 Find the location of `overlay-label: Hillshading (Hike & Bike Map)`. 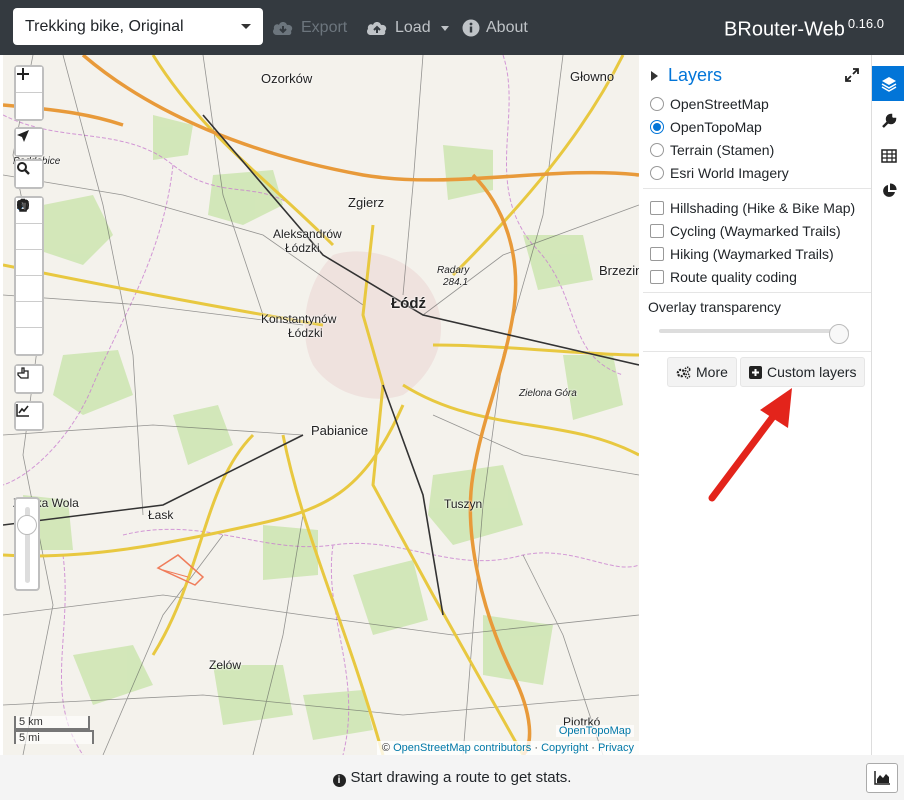

overlay-label: Hillshading (Hike & Bike Map) is located at coordinates (763, 208).